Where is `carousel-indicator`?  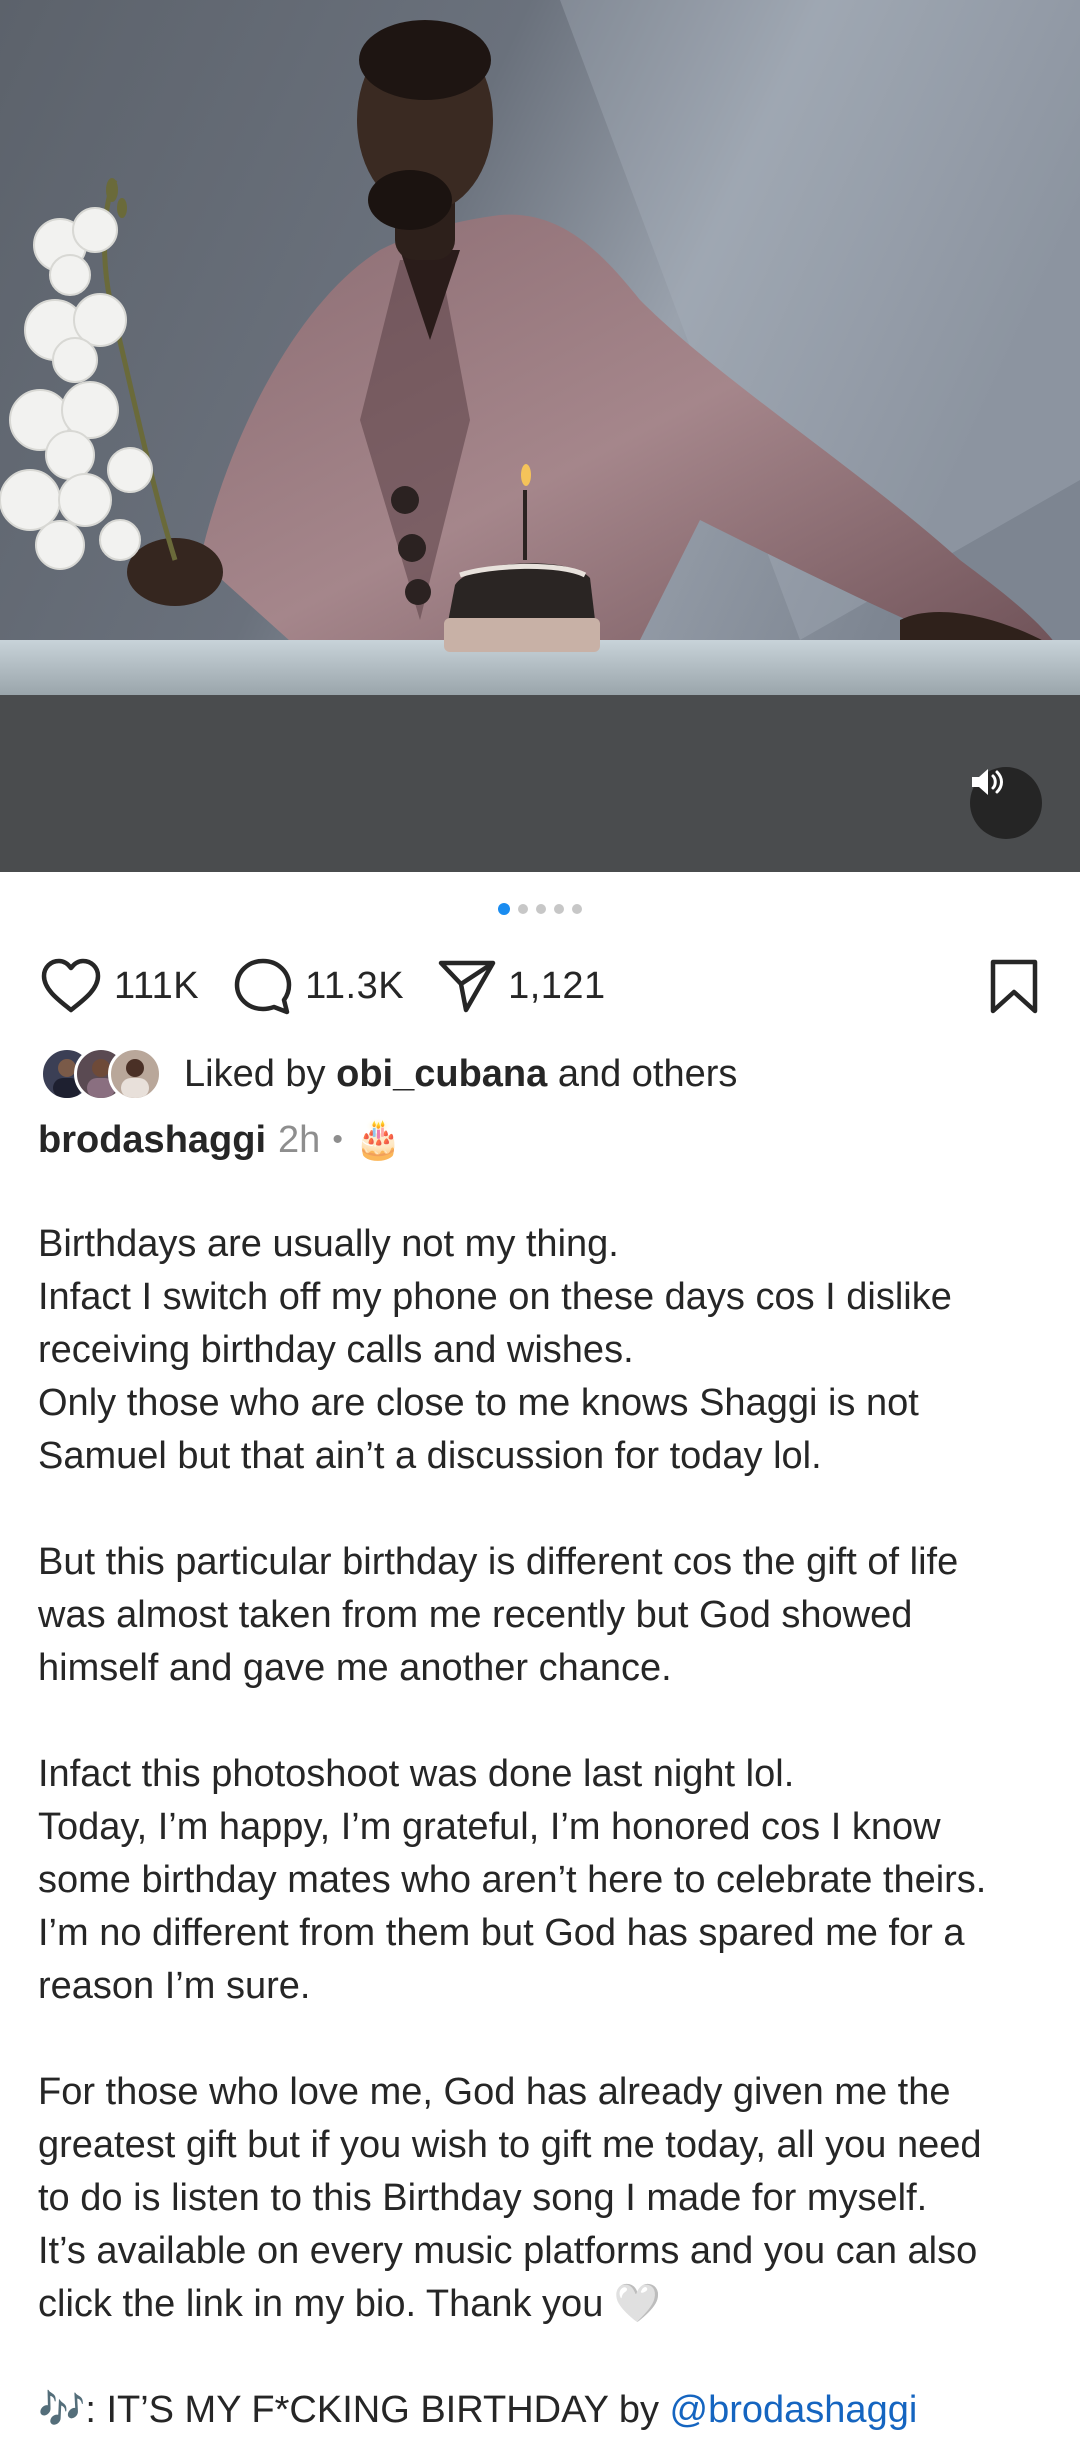 carousel-indicator is located at coordinates (540, 909).